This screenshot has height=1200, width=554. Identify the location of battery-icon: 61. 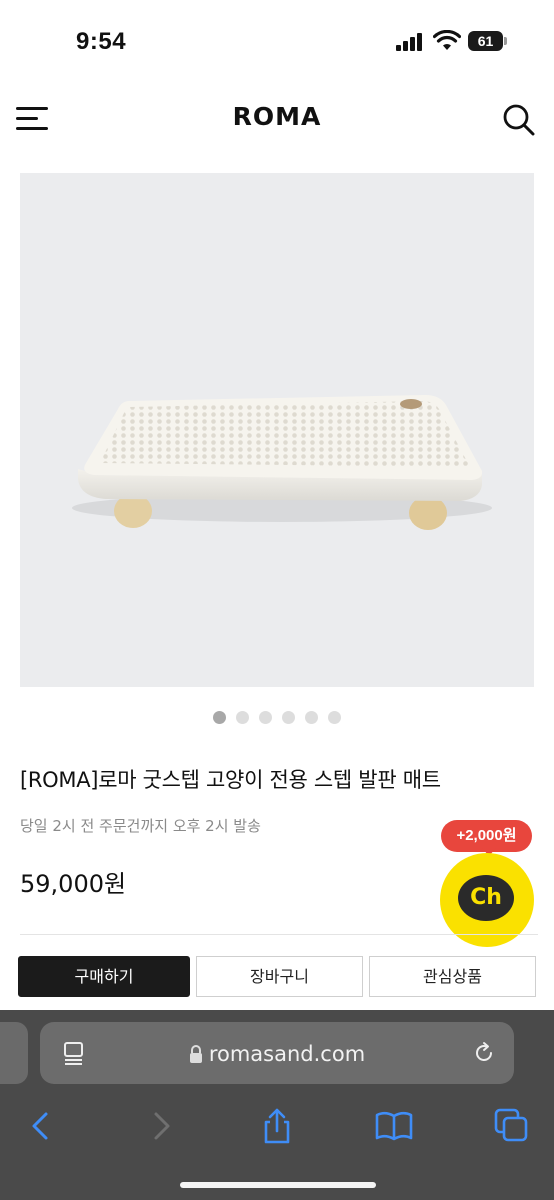
(488, 41).